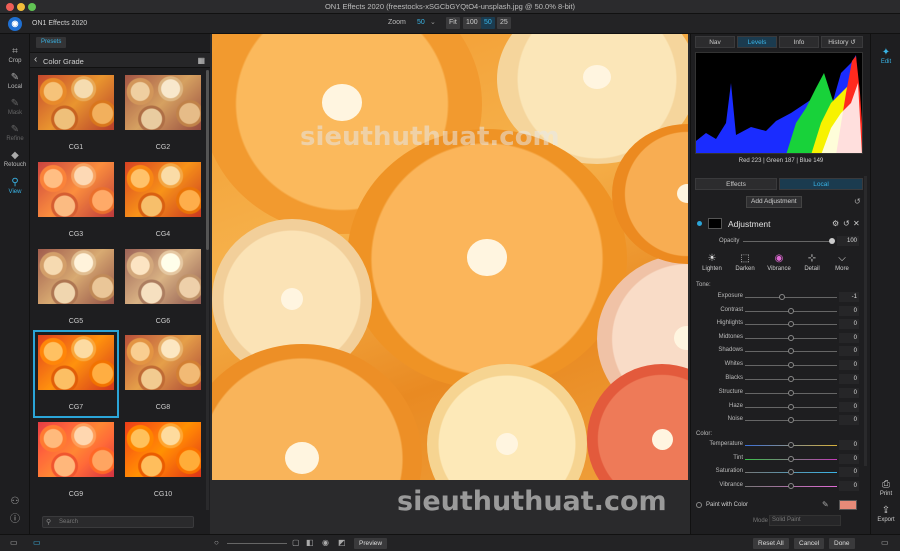 The width and height of the screenshot is (900, 551). What do you see at coordinates (207, 290) in the screenshot?
I see `presets-scrollbar` at bounding box center [207, 290].